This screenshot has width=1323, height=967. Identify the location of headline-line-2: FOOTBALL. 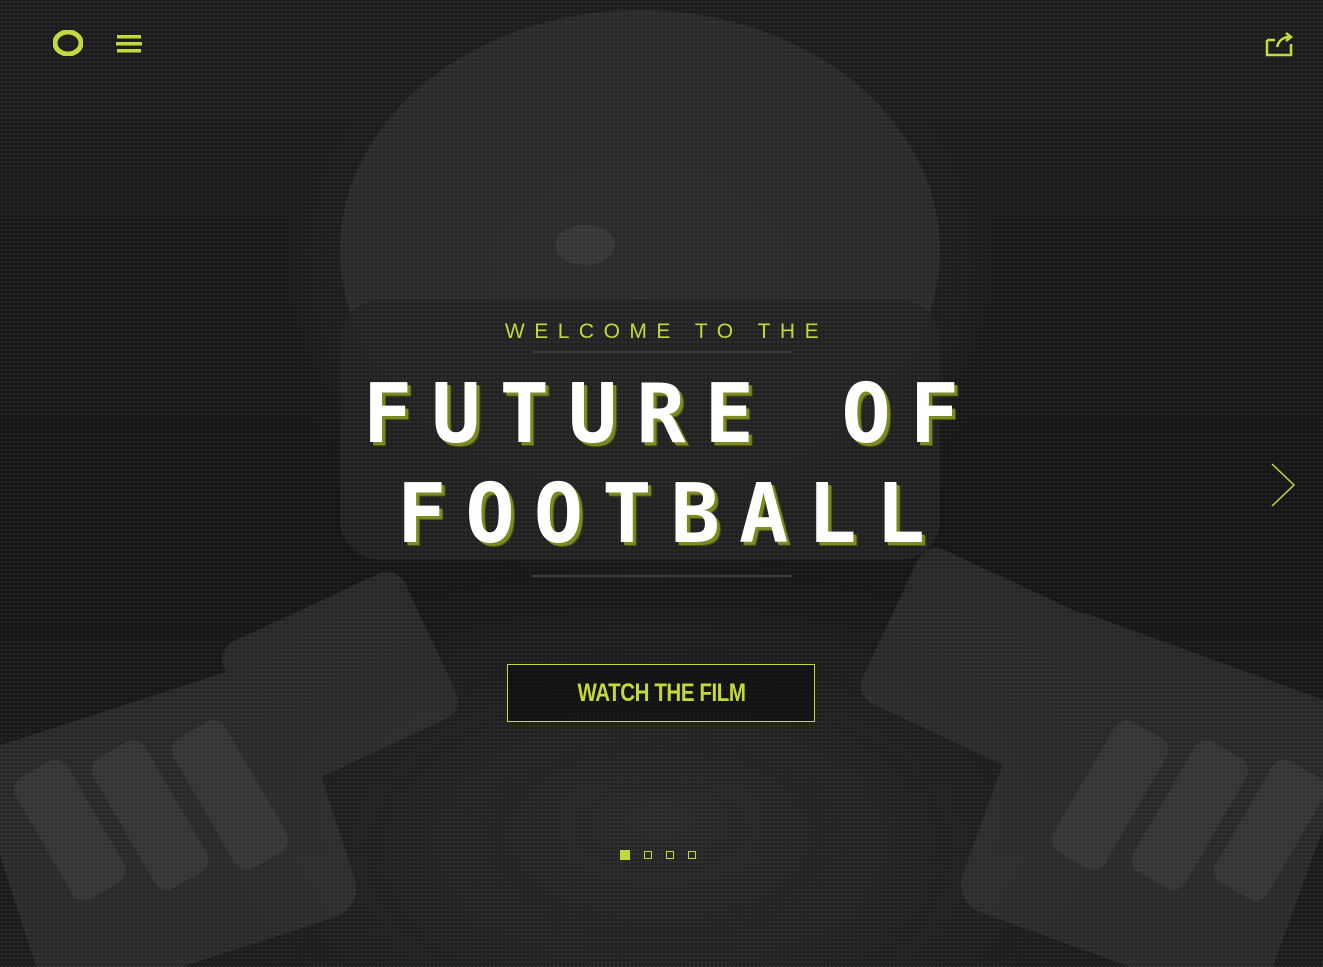
(670, 514).